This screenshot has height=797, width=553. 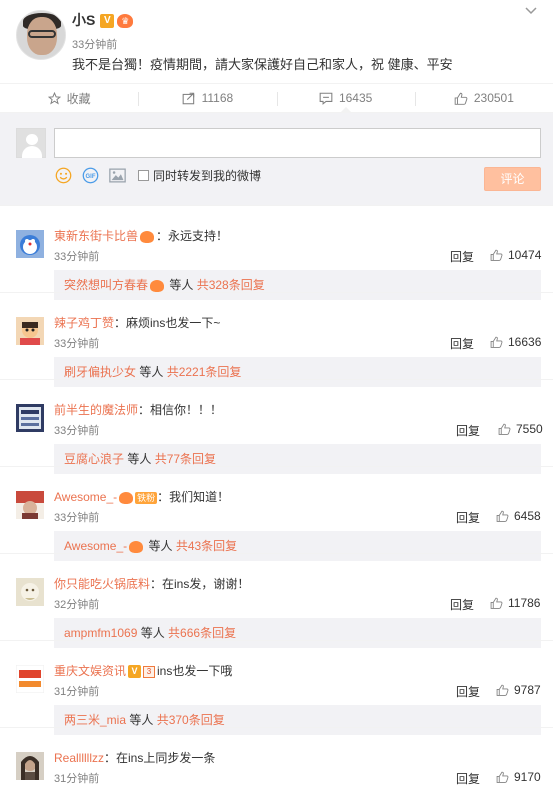 I want to click on post-time: 33分钟前, so click(x=94, y=44).